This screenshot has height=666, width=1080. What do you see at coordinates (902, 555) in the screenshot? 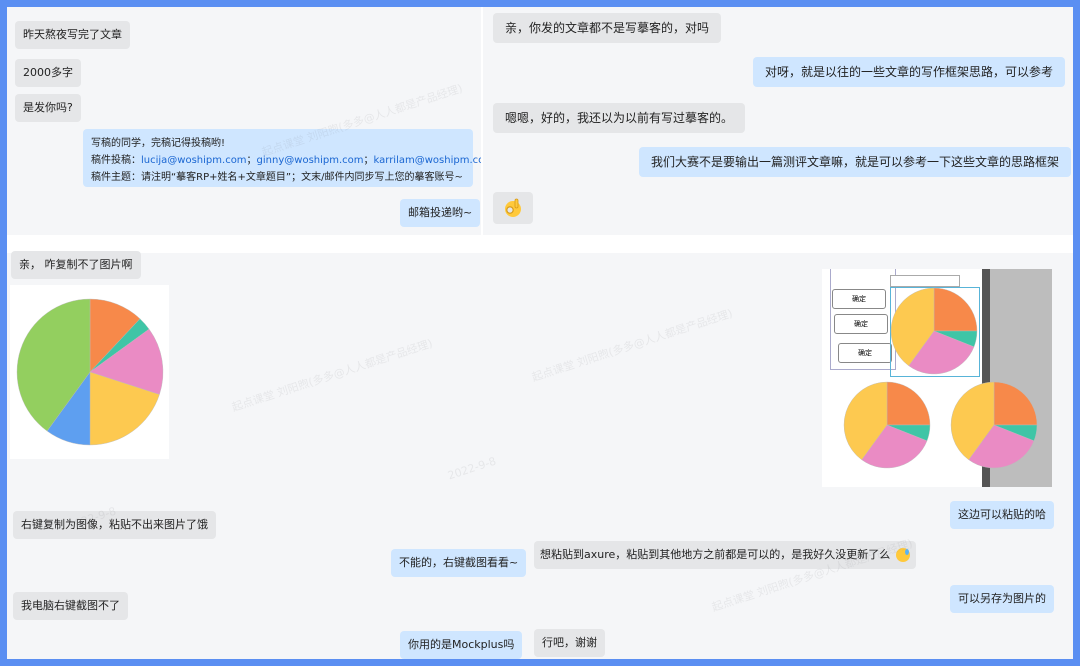
I see `sweat-smile-emoji-icon` at bounding box center [902, 555].